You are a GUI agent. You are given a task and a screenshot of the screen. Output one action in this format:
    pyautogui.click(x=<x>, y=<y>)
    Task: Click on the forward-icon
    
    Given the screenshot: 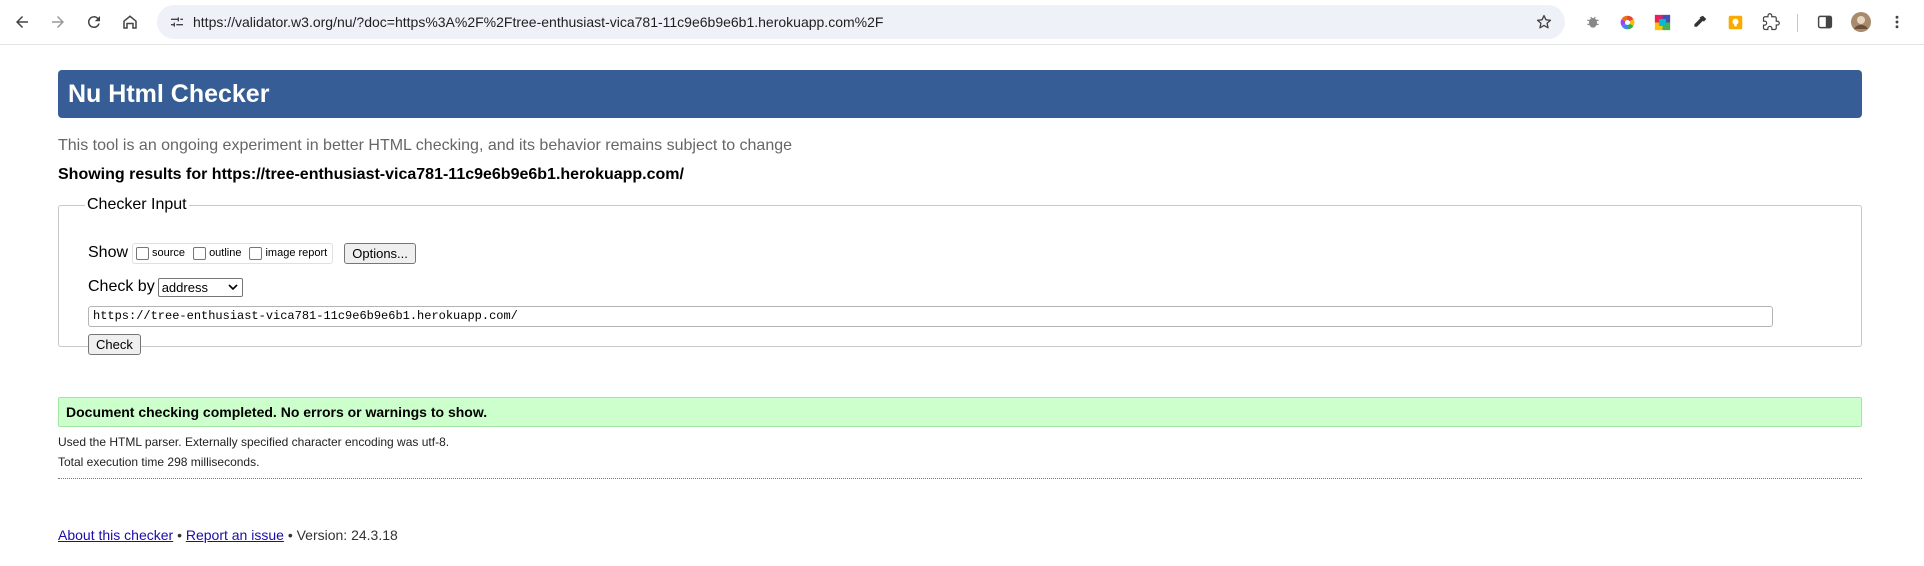 What is the action you would take?
    pyautogui.click(x=58, y=22)
    